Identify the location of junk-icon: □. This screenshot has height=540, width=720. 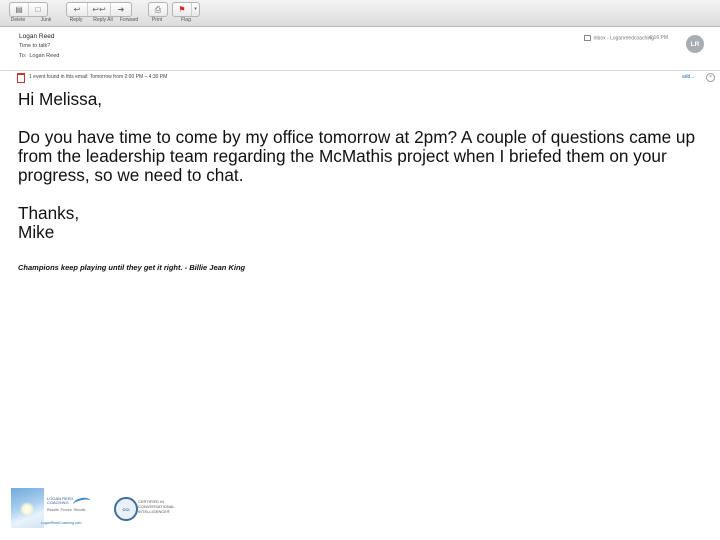
(38, 9).